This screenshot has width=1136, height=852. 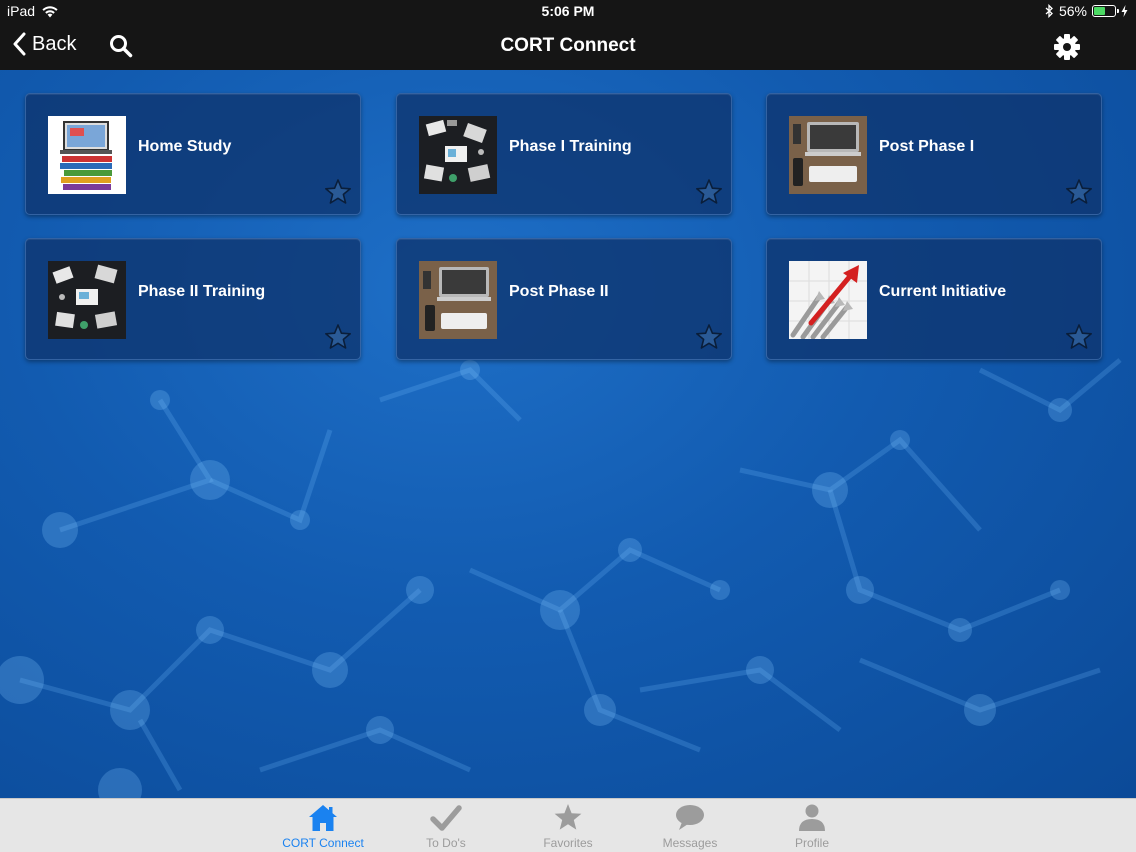 I want to click on battery-icon, so click(x=1105, y=11).